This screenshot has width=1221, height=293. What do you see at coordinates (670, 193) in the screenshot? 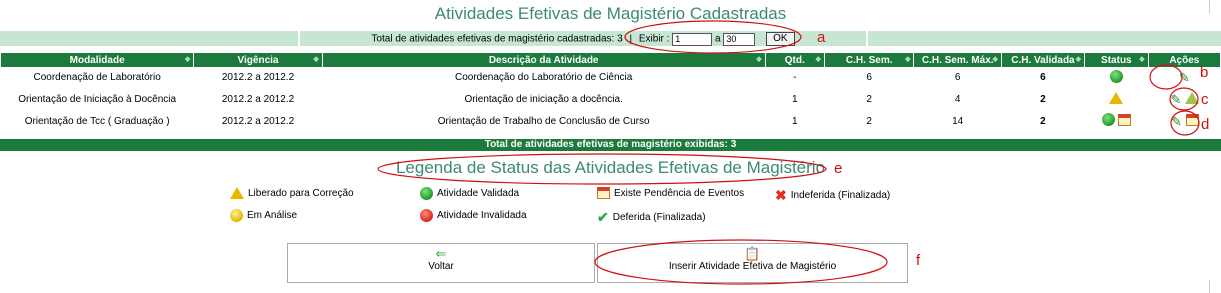
I see `legend-pendencia: Existe Pendência de Eventos` at bounding box center [670, 193].